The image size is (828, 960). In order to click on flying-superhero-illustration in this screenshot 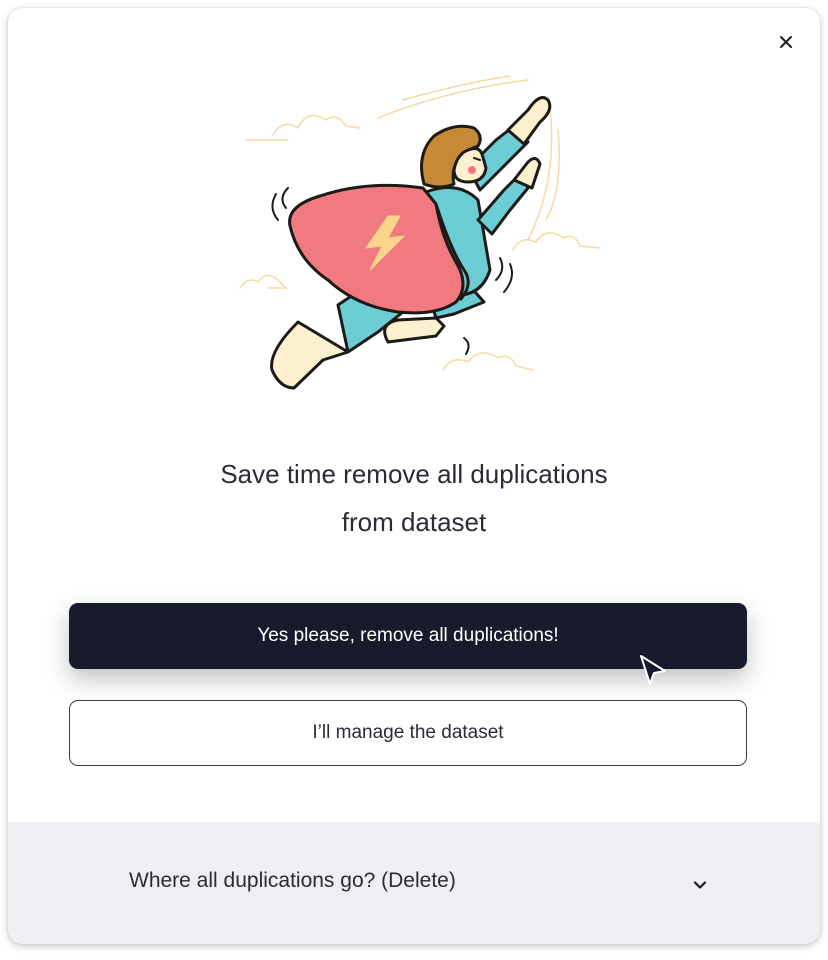, I will do `click(420, 232)`.